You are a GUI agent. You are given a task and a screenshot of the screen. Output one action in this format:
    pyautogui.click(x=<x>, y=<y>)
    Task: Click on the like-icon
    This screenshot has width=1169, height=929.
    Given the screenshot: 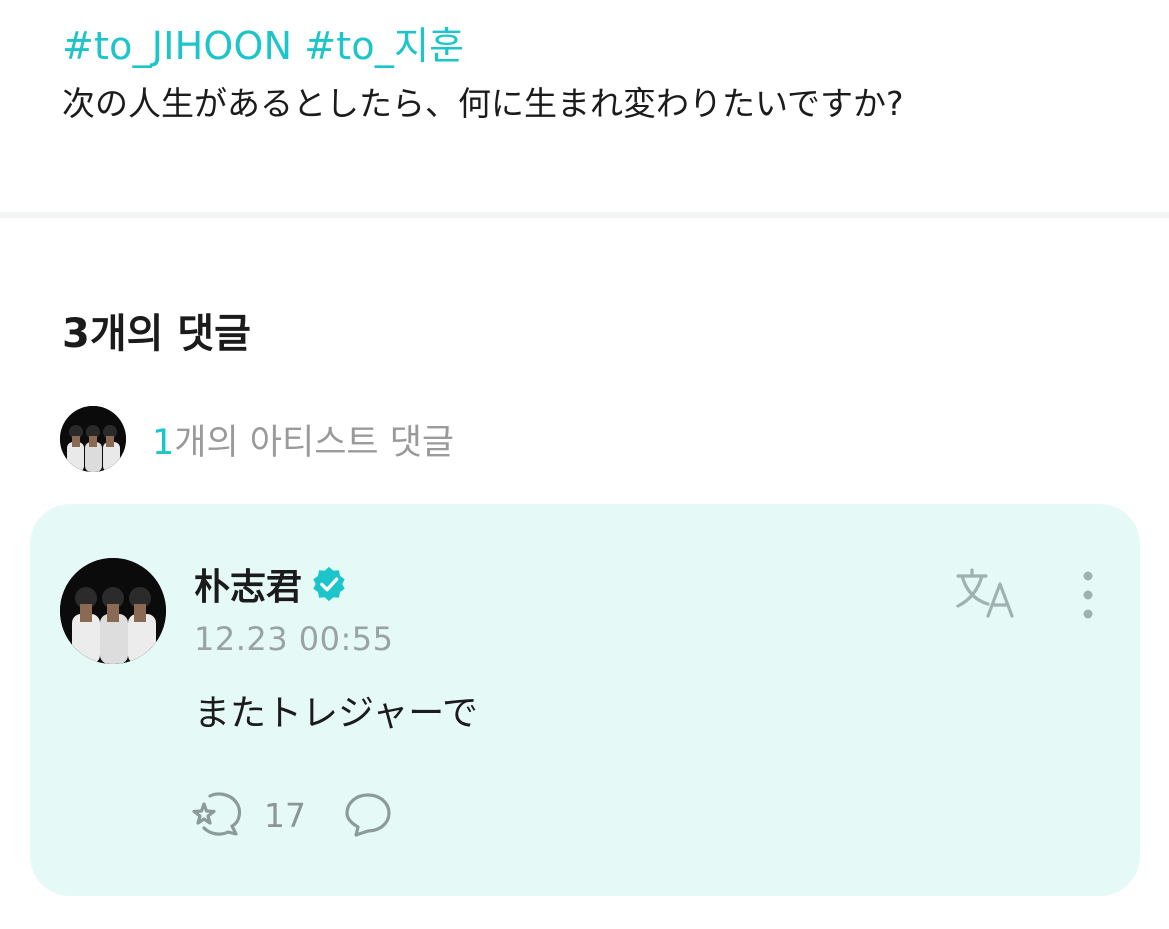 What is the action you would take?
    pyautogui.click(x=218, y=815)
    